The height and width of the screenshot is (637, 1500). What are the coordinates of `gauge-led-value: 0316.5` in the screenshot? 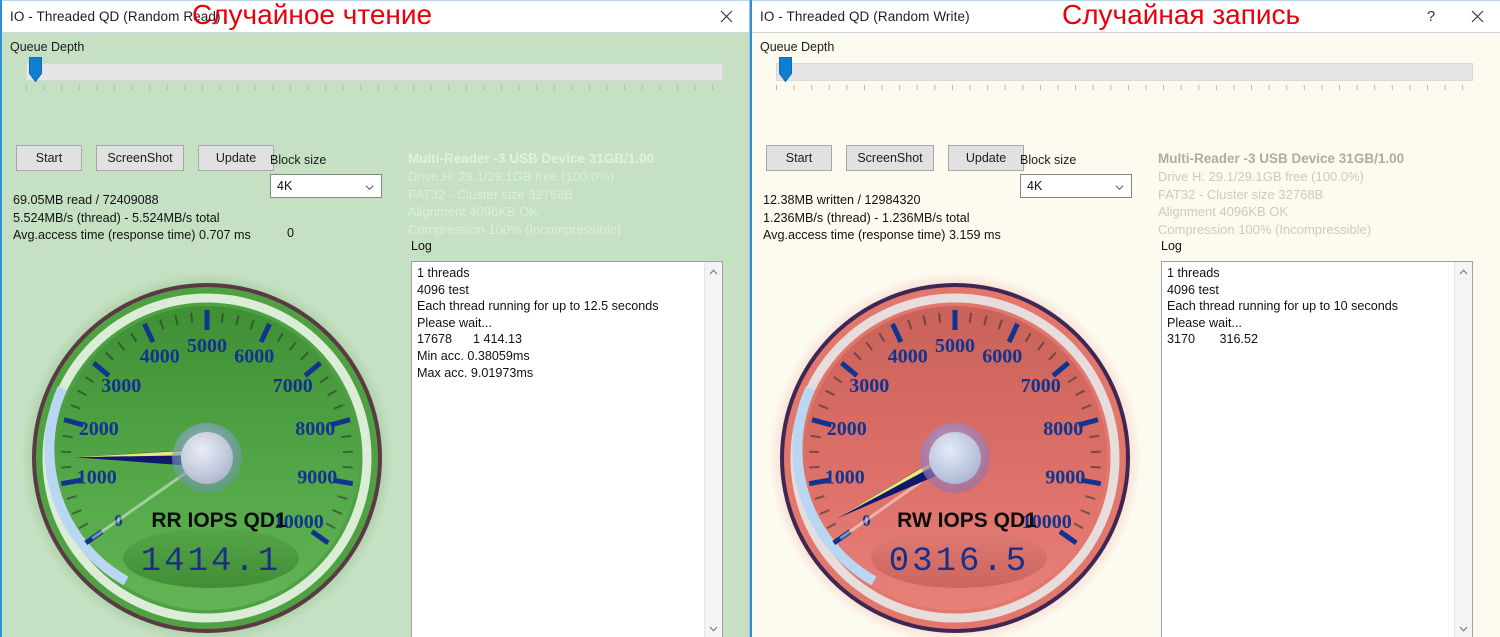 It's located at (959, 562).